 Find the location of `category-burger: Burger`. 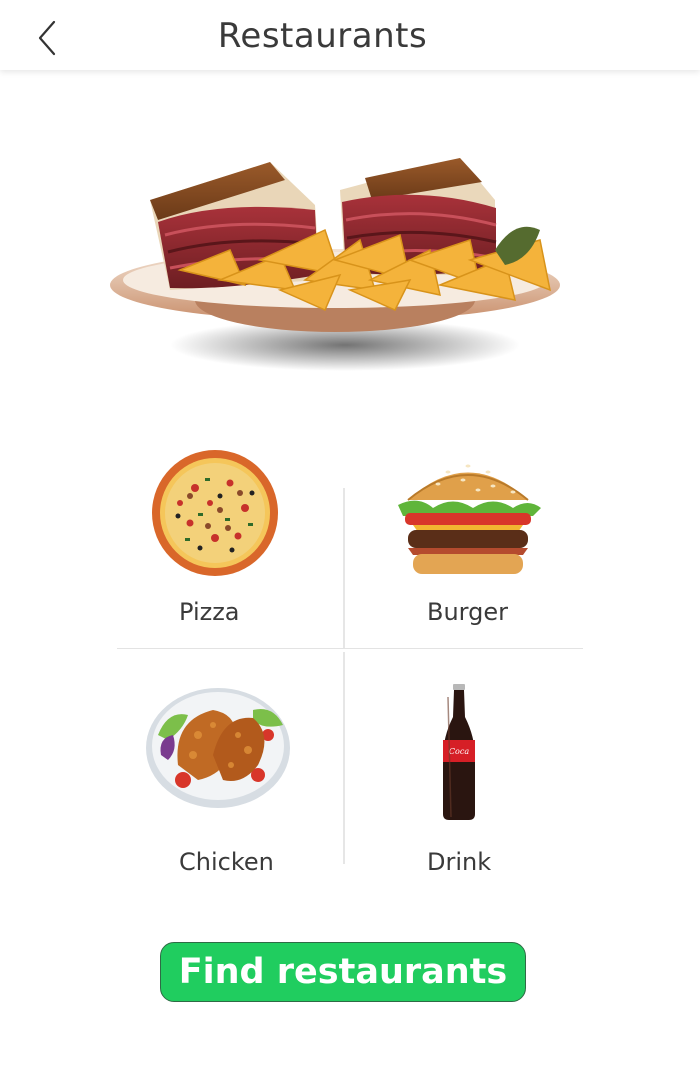

category-burger: Burger is located at coordinates (464, 544).